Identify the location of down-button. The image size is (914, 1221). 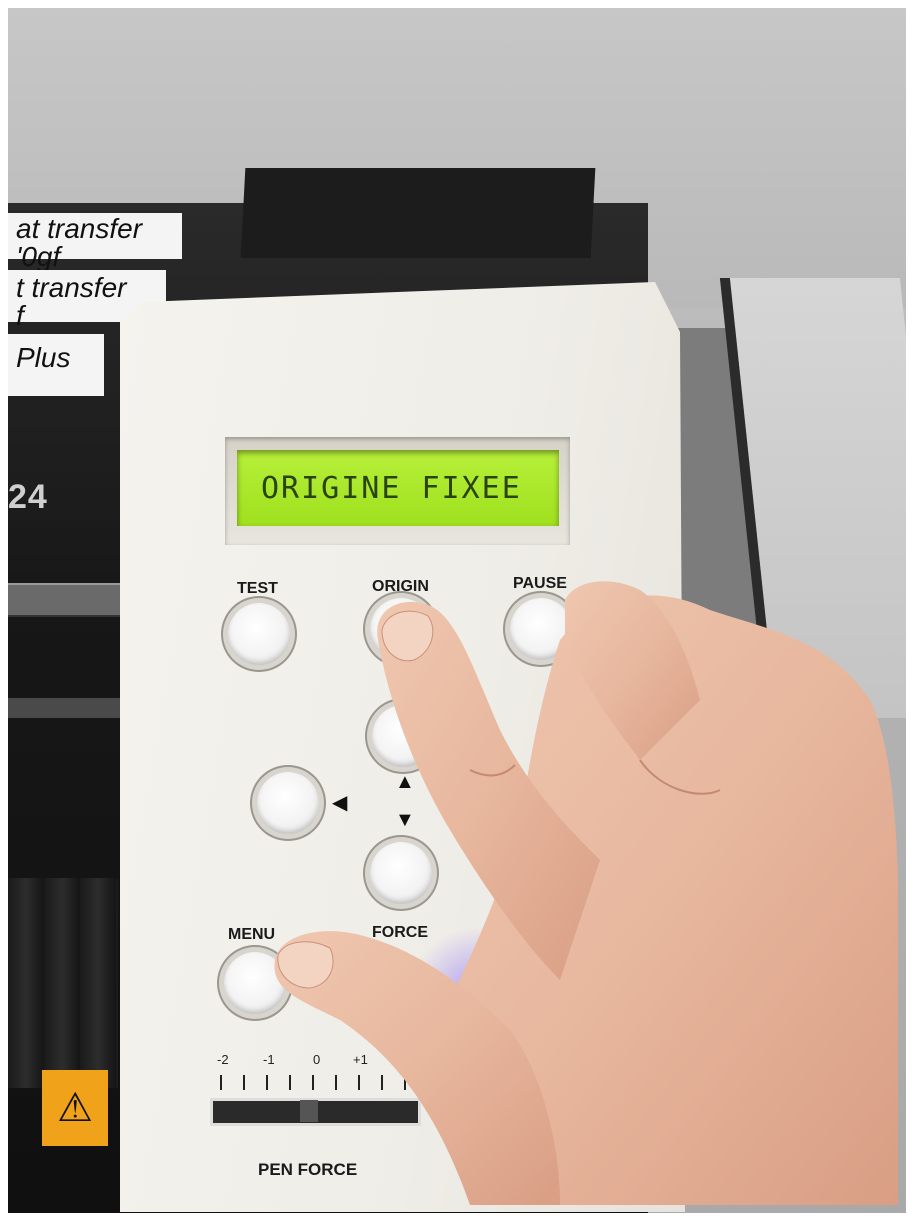
(401, 873).